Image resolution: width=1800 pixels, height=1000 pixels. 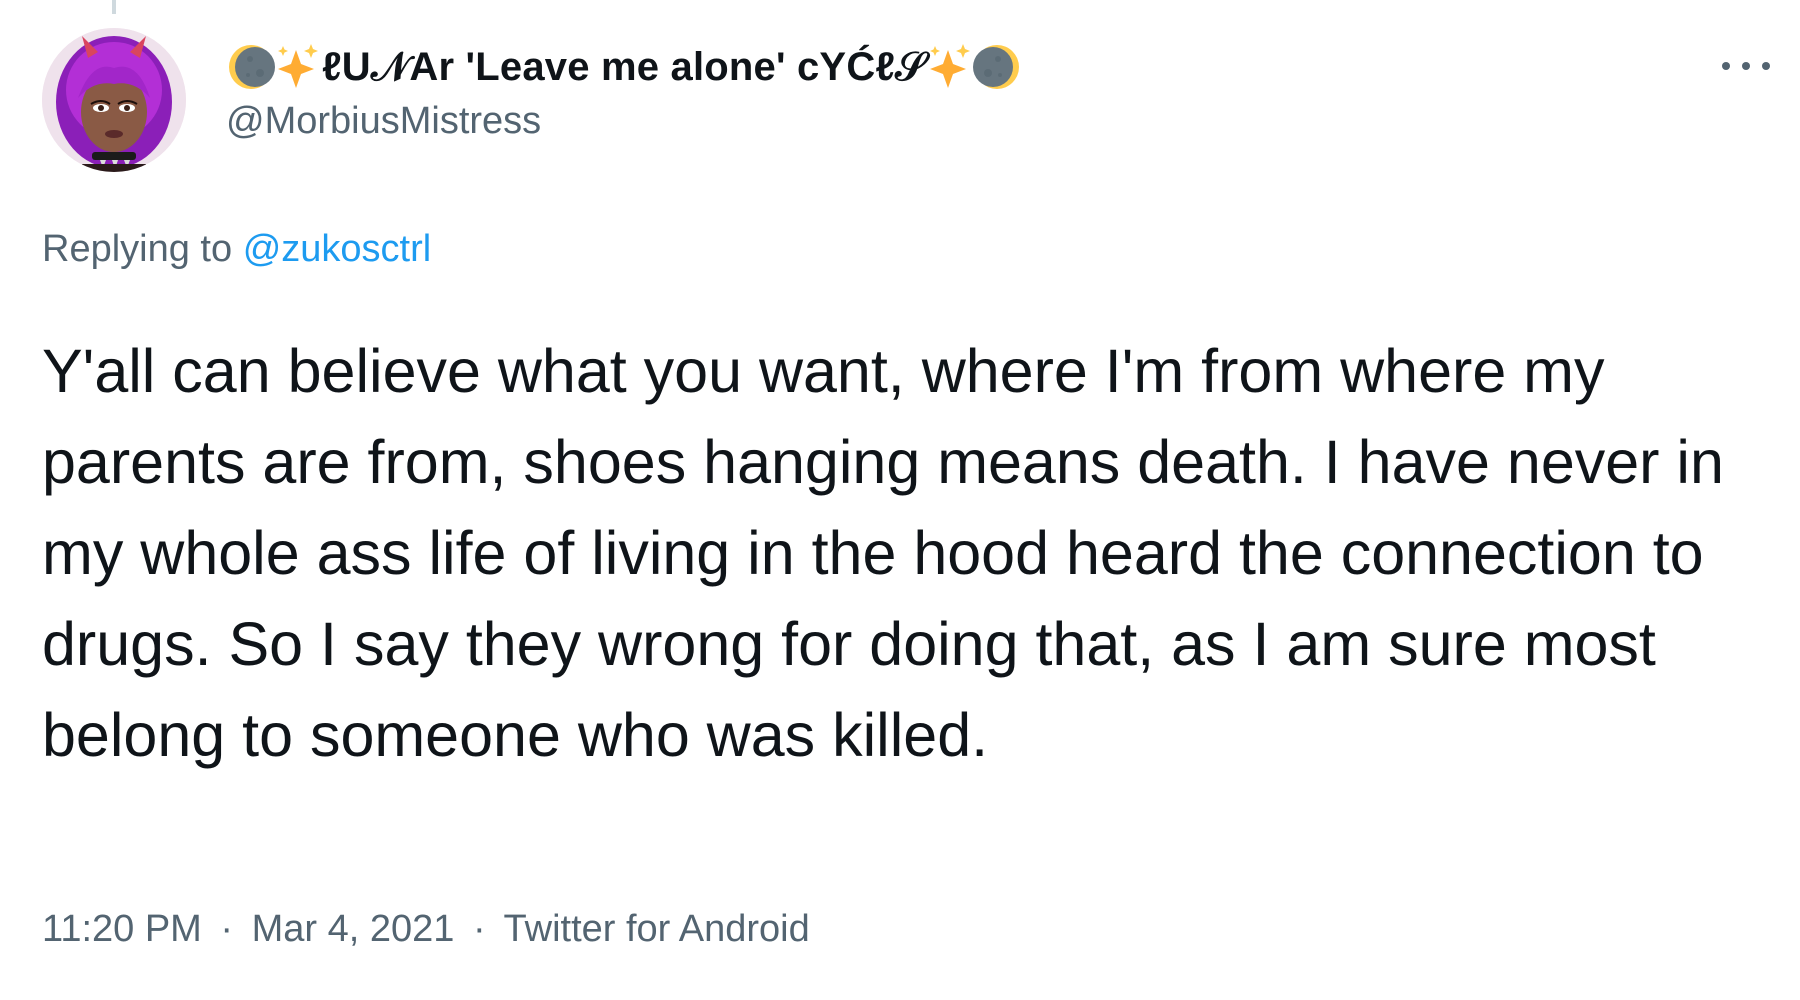 I want to click on author-display-name: ℓU𝒩Ar 'Leave me alone' cYĆℓ𝒮, so click(x=624, y=67).